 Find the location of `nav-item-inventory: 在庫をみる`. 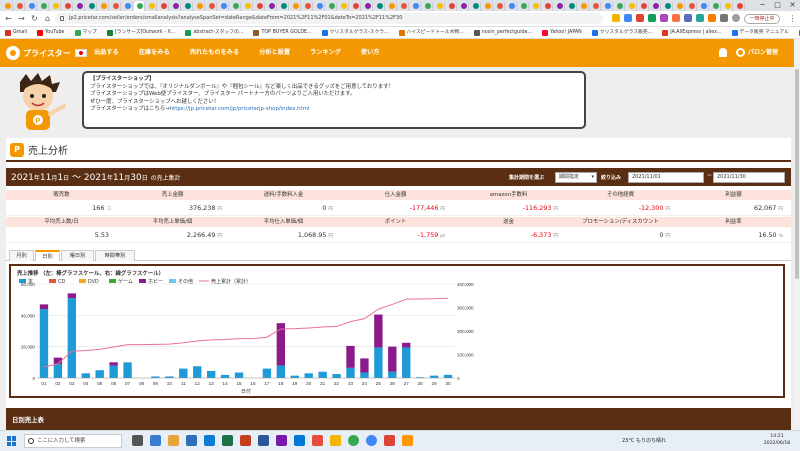

nav-item-inventory: 在庫をみる is located at coordinates (154, 53).